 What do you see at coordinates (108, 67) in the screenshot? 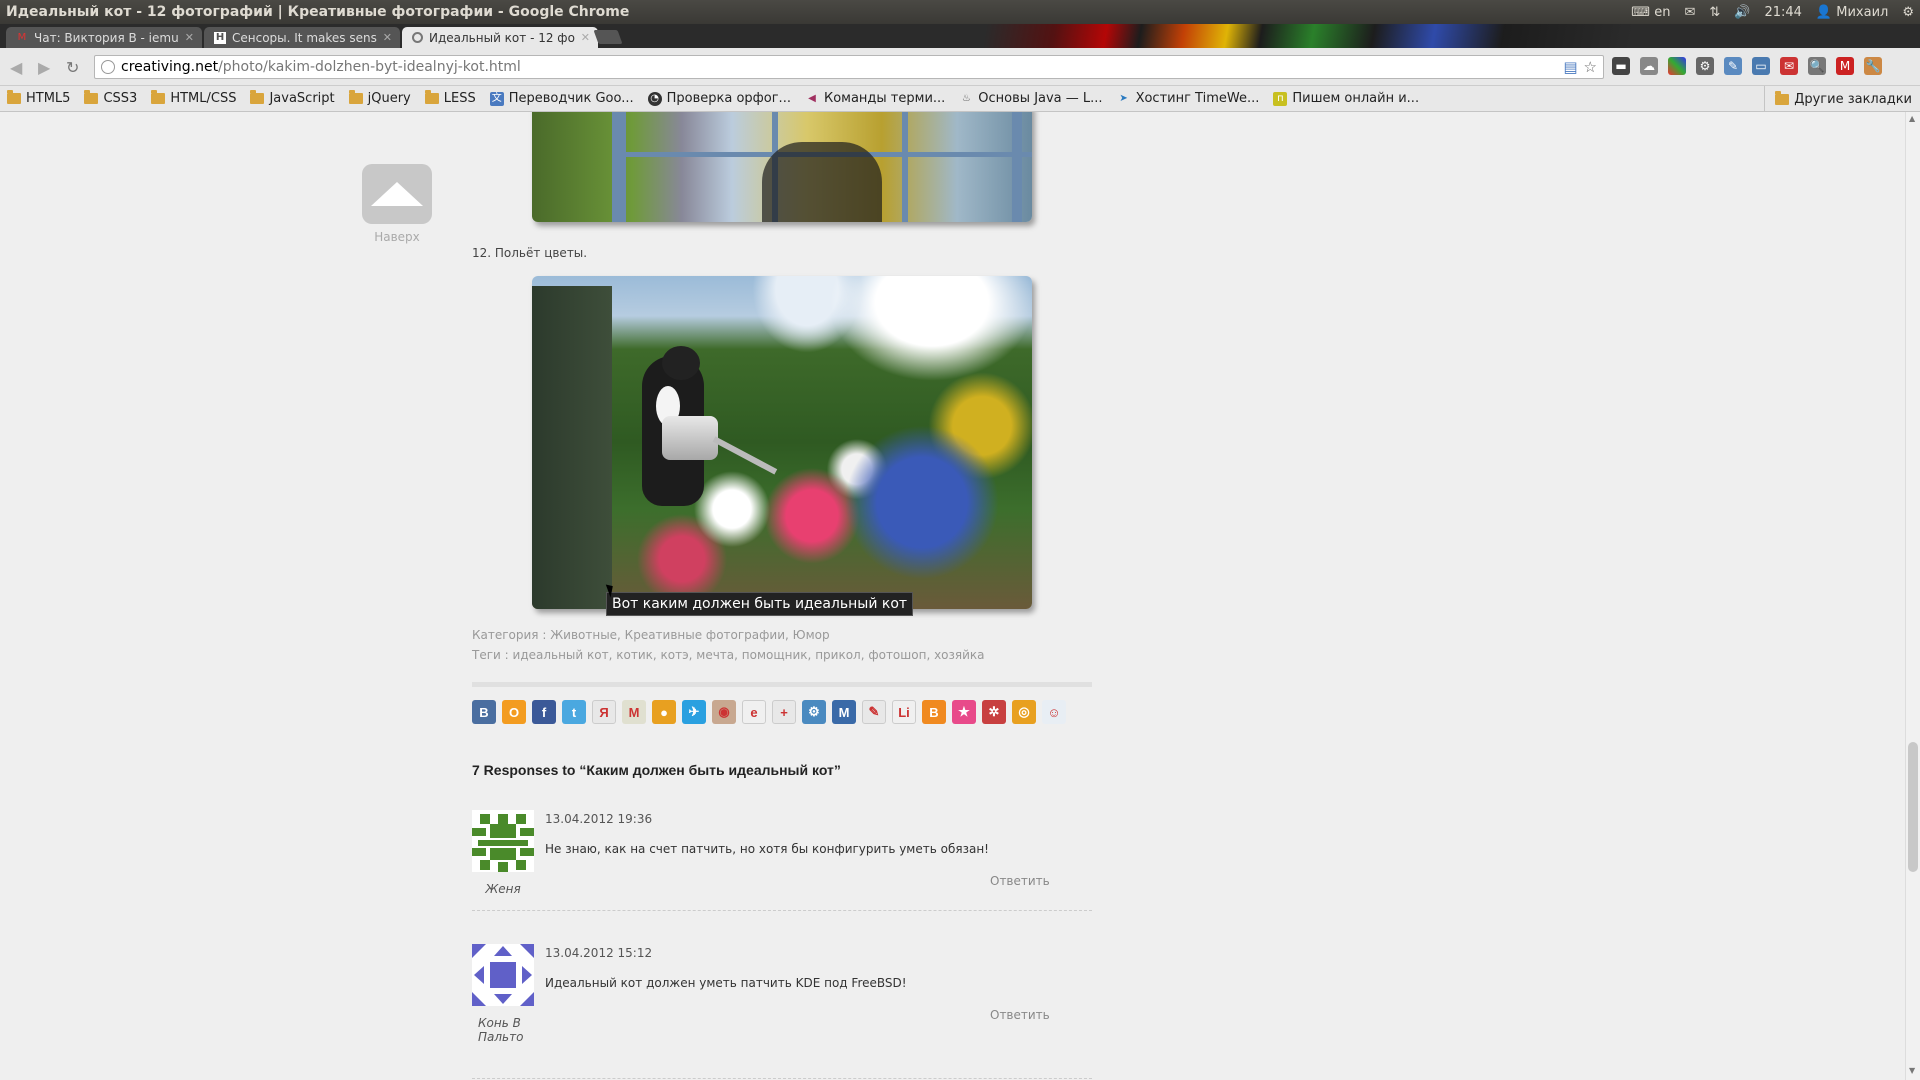
I see `page-info-icon` at bounding box center [108, 67].